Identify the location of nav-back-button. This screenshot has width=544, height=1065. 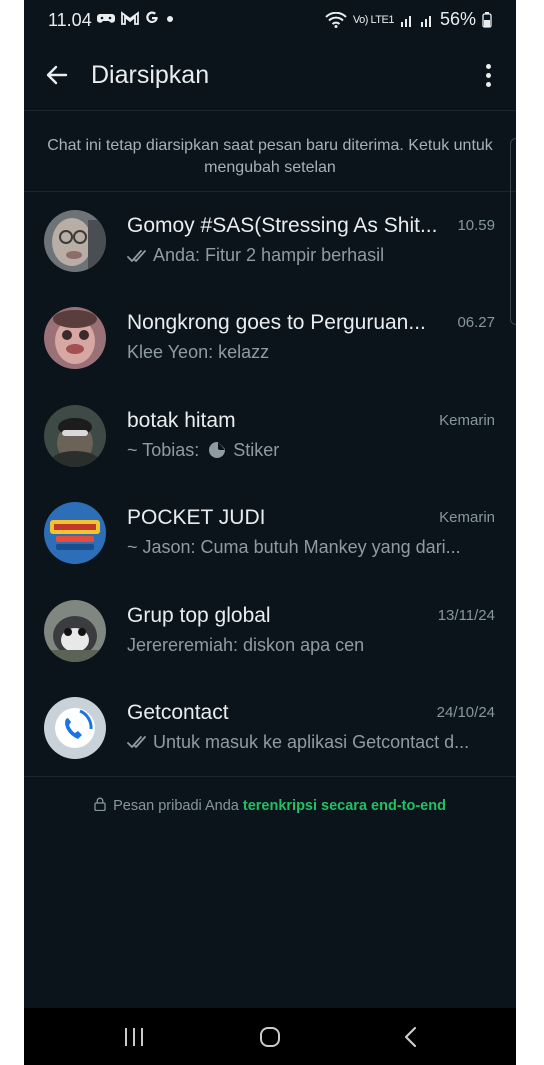
(410, 1037).